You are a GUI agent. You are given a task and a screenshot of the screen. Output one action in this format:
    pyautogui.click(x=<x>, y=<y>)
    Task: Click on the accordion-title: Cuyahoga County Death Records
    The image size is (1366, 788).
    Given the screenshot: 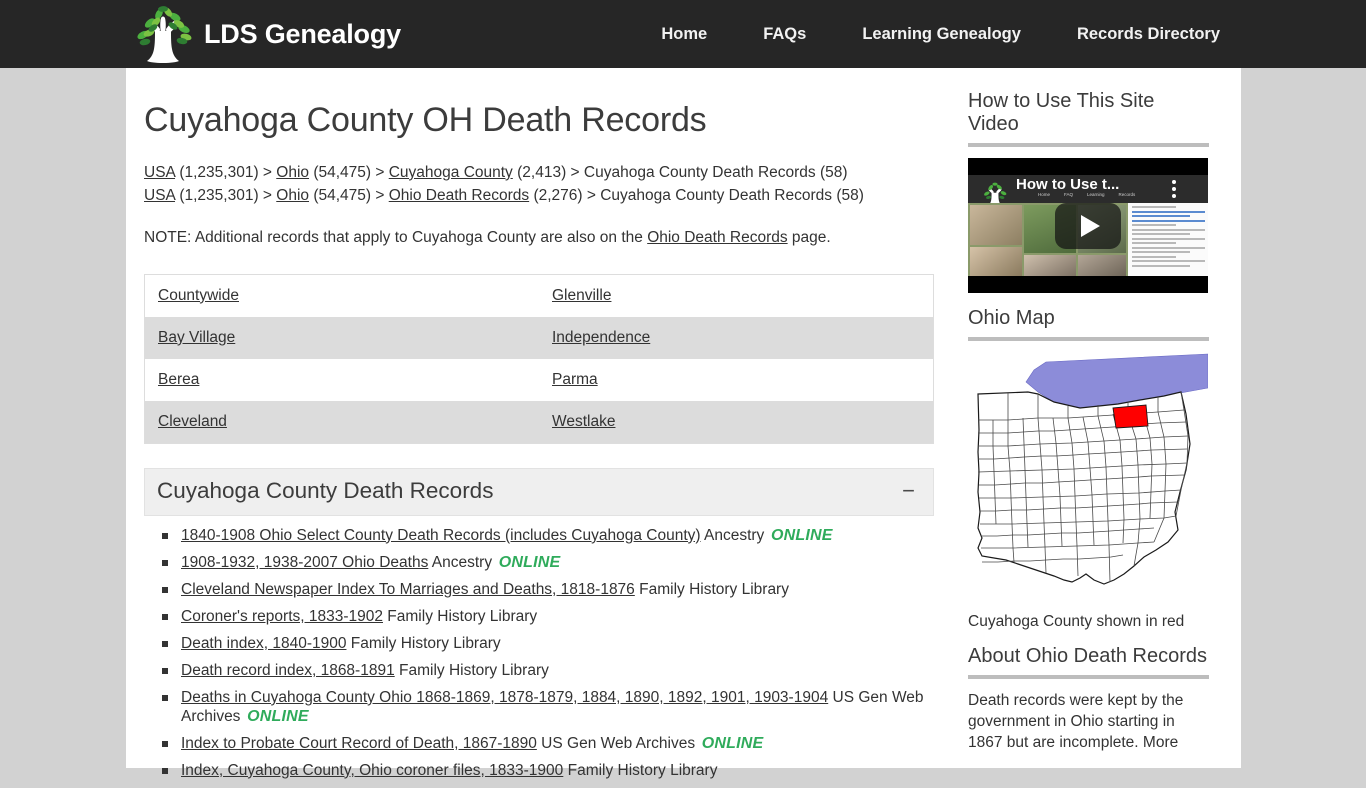 What is the action you would take?
    pyautogui.click(x=325, y=490)
    